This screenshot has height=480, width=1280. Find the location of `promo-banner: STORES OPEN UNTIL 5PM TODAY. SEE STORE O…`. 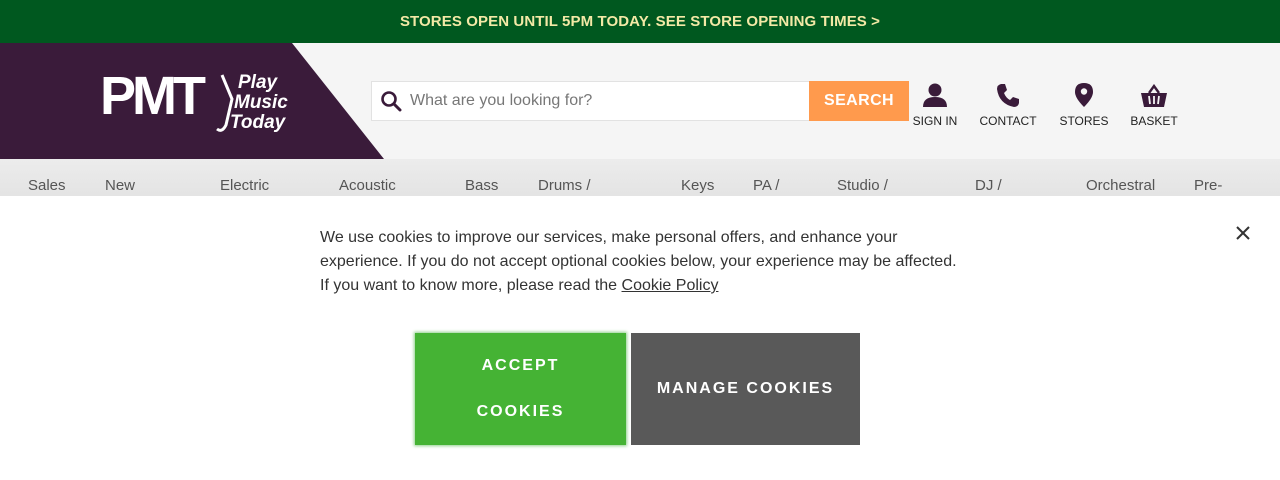

promo-banner: STORES OPEN UNTIL 5PM TODAY. SEE STORE O… is located at coordinates (640, 21).